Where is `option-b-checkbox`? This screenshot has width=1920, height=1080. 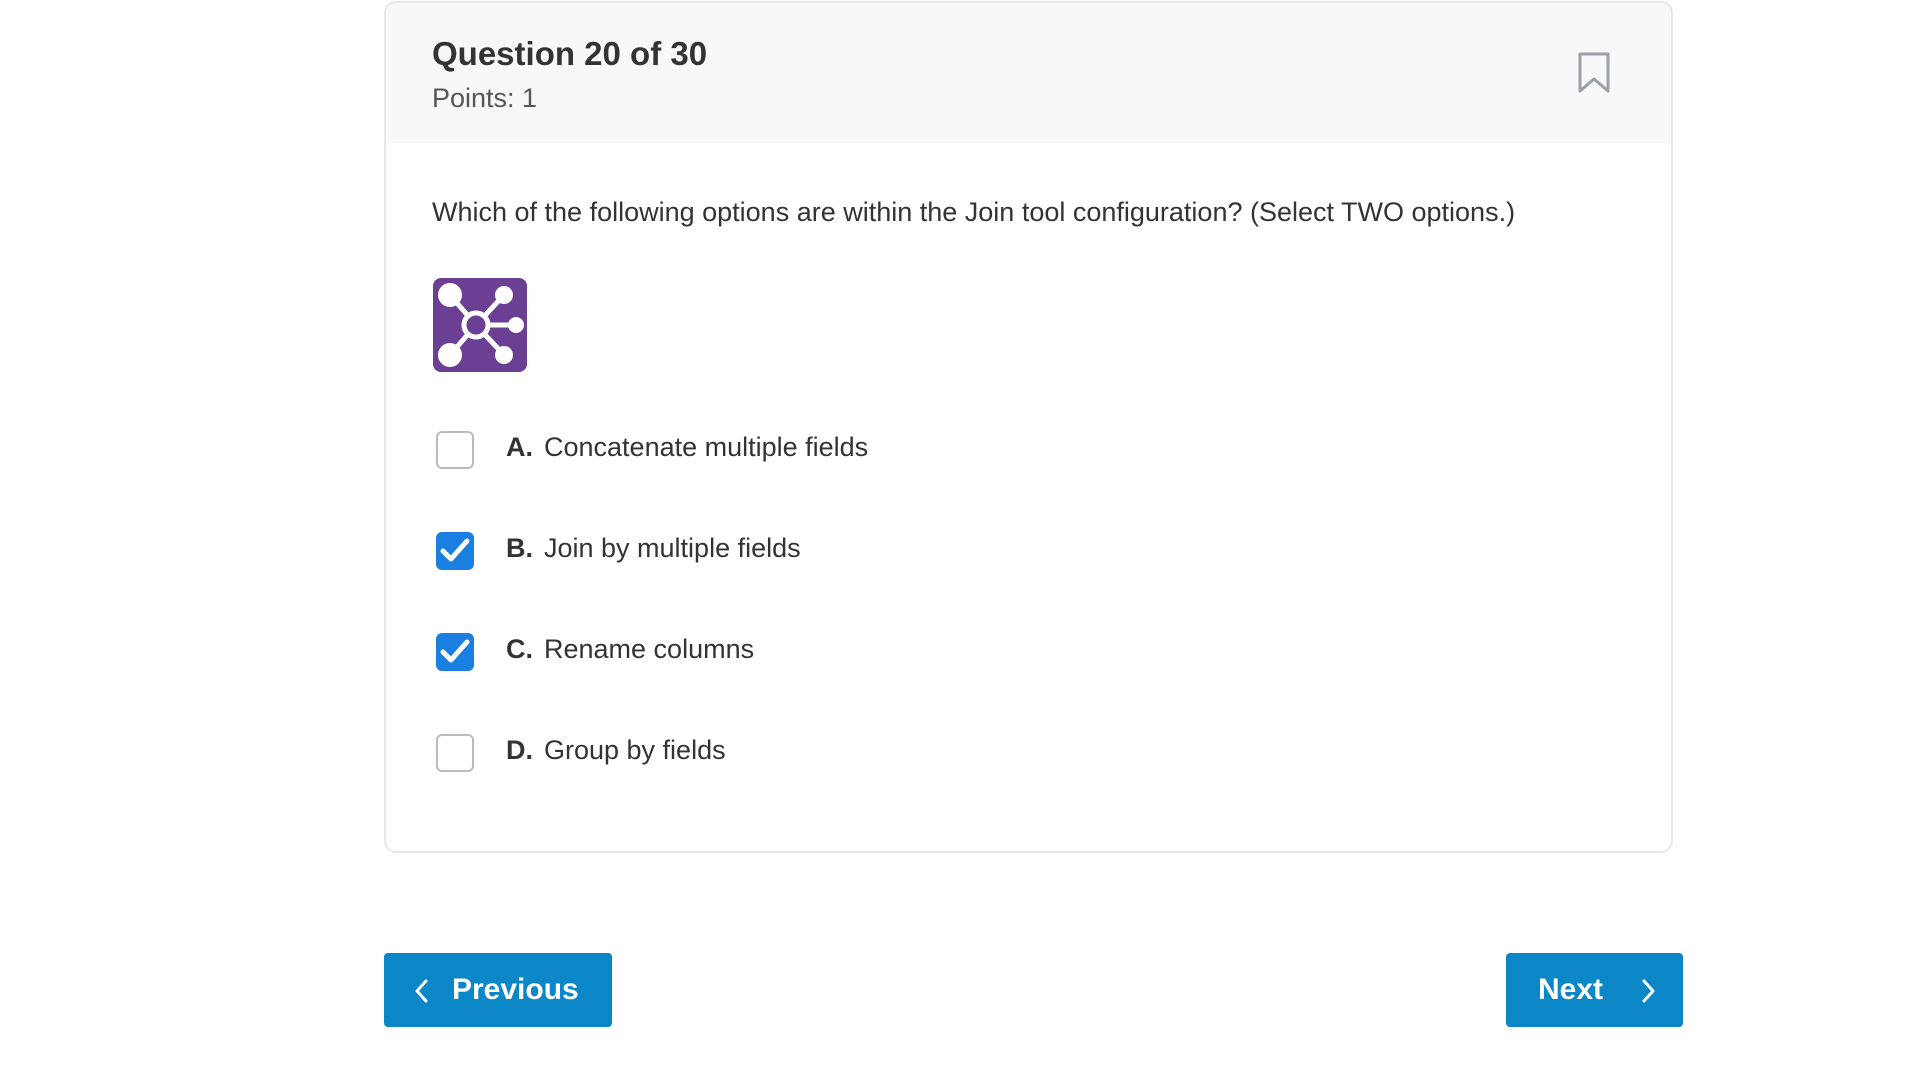 option-b-checkbox is located at coordinates (455, 551).